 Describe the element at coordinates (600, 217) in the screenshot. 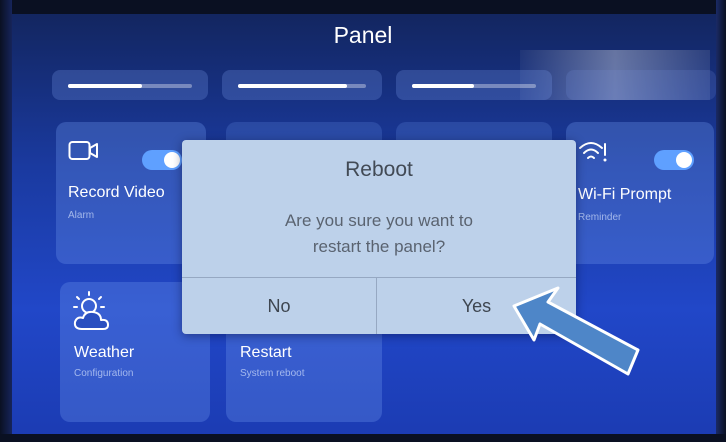

I see `wifi-prompt-subtitle: Reminder` at that location.